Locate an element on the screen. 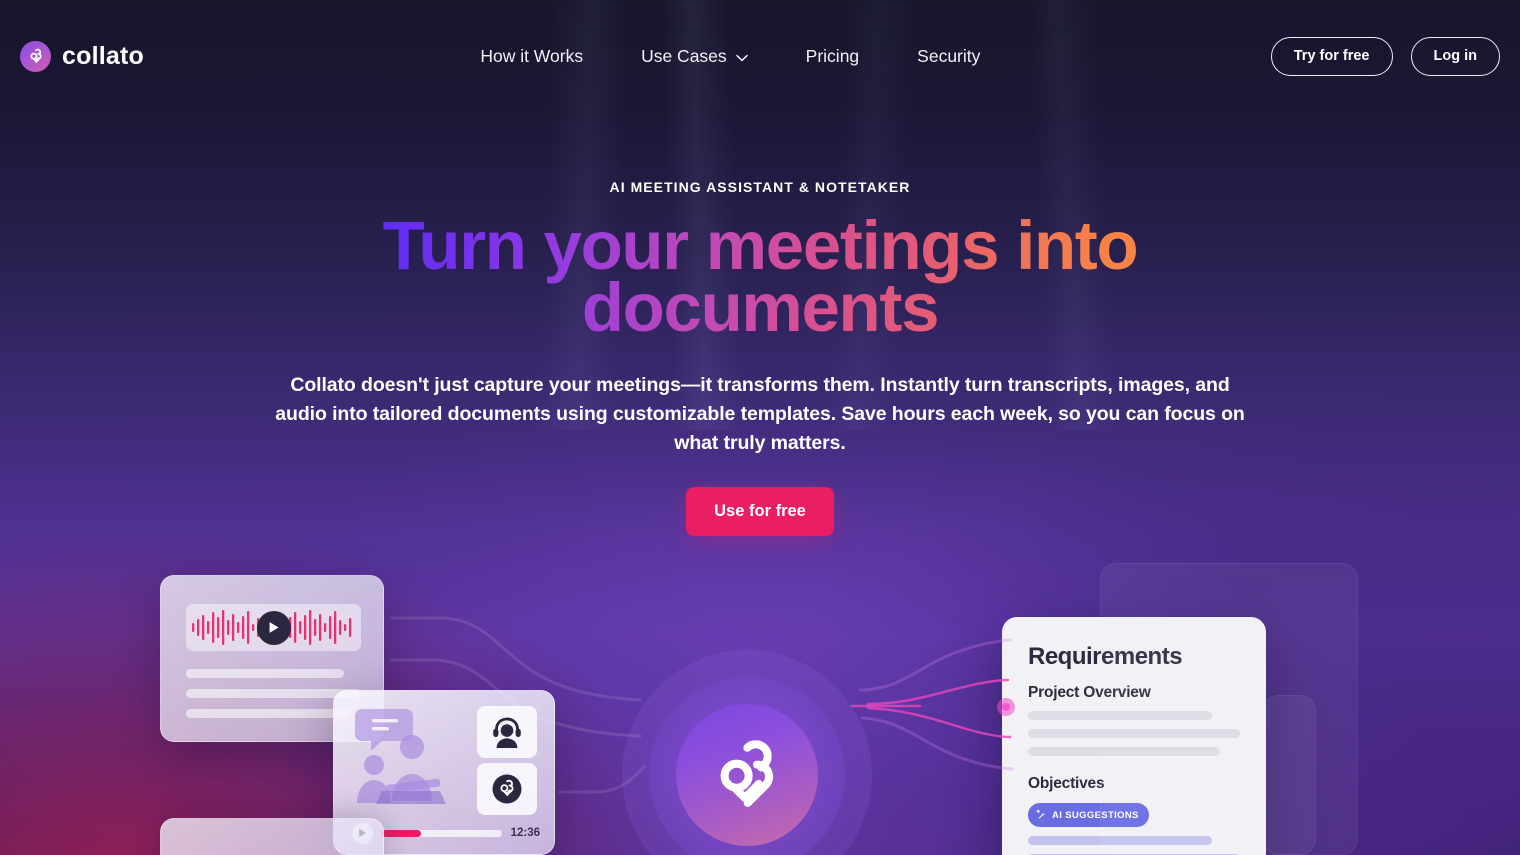  brand-name: collato is located at coordinates (103, 55).